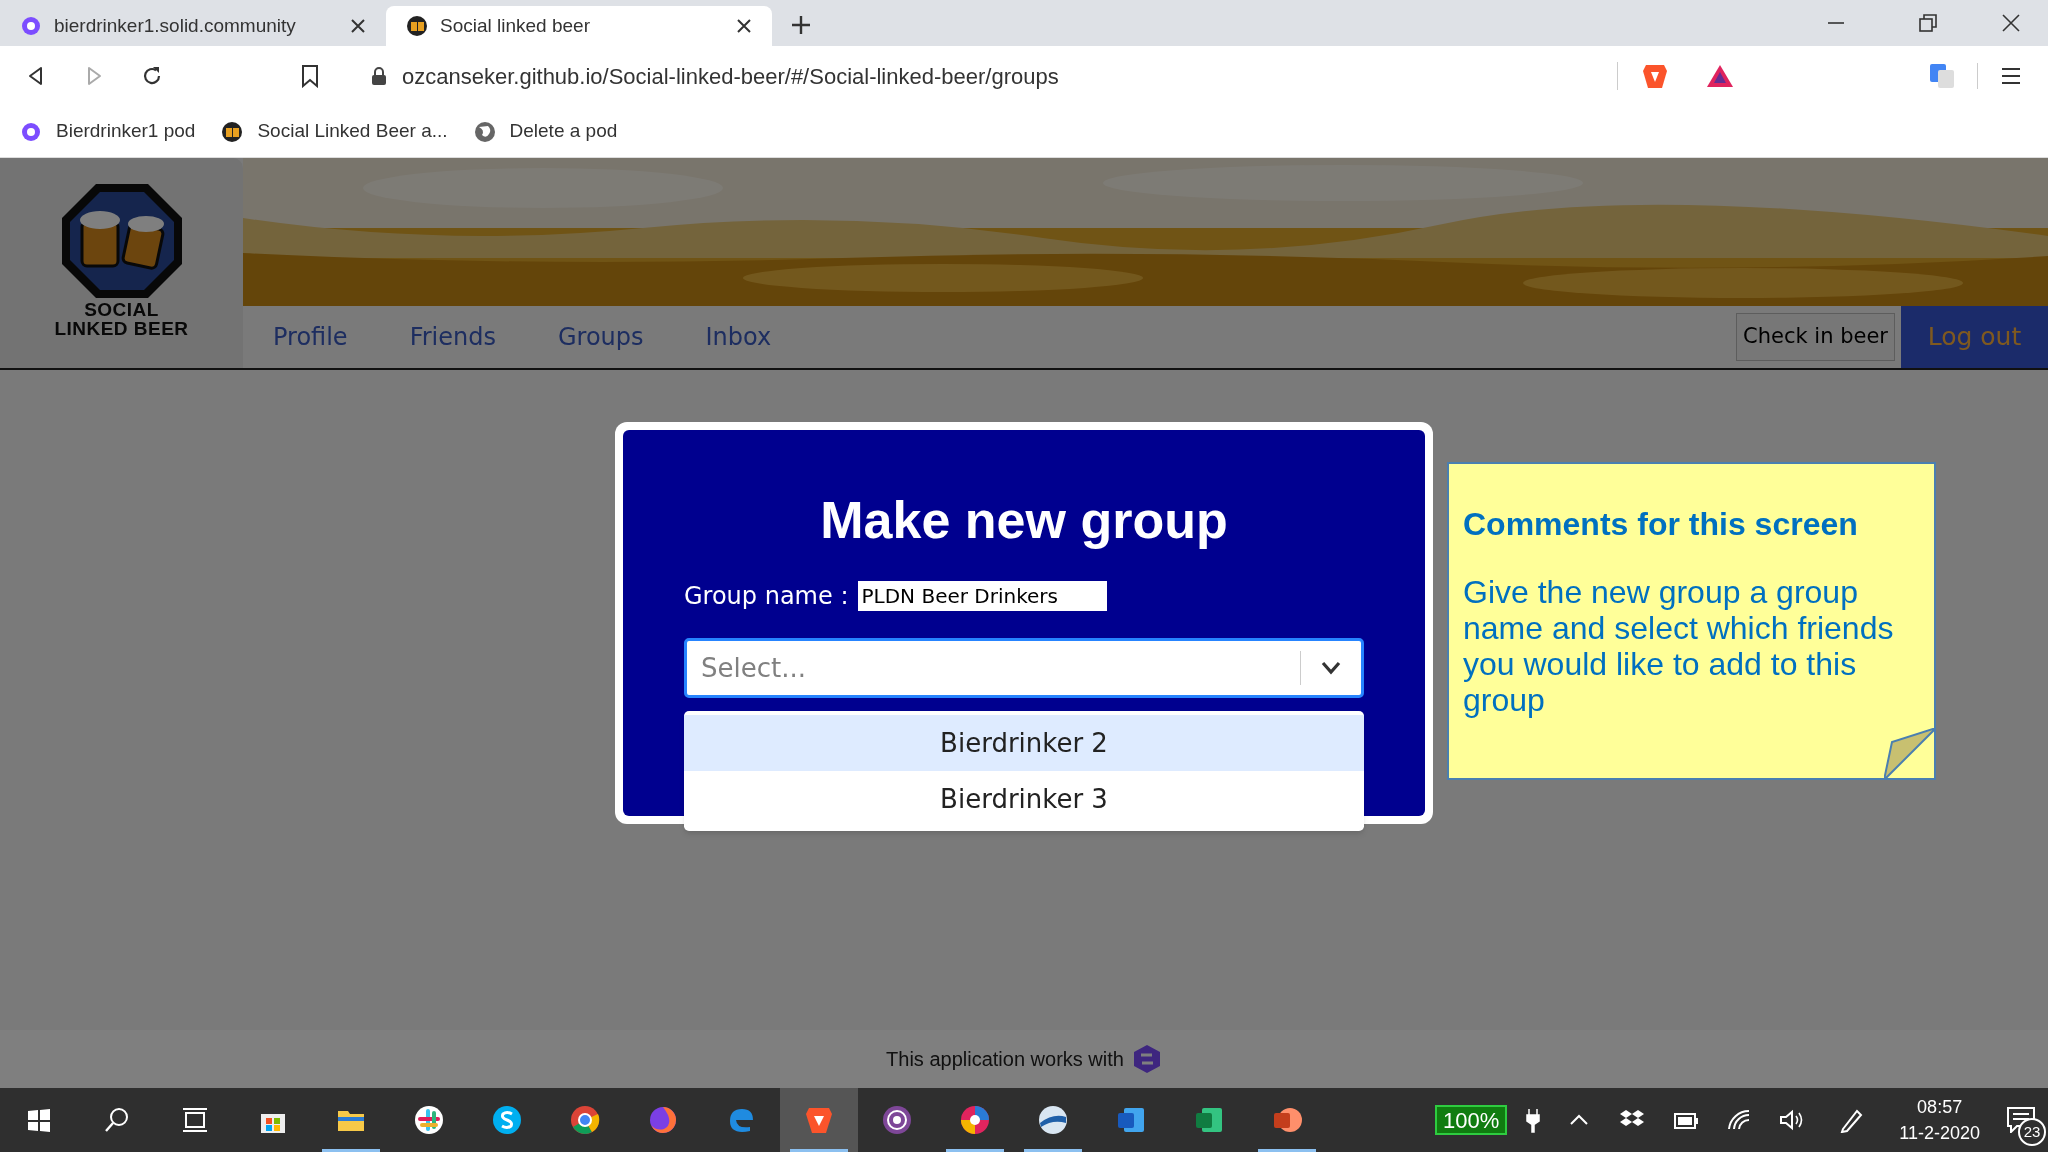 The width and height of the screenshot is (2048, 1152). Describe the element at coordinates (1024, 520) in the screenshot. I see `modal-title: Make new group` at that location.